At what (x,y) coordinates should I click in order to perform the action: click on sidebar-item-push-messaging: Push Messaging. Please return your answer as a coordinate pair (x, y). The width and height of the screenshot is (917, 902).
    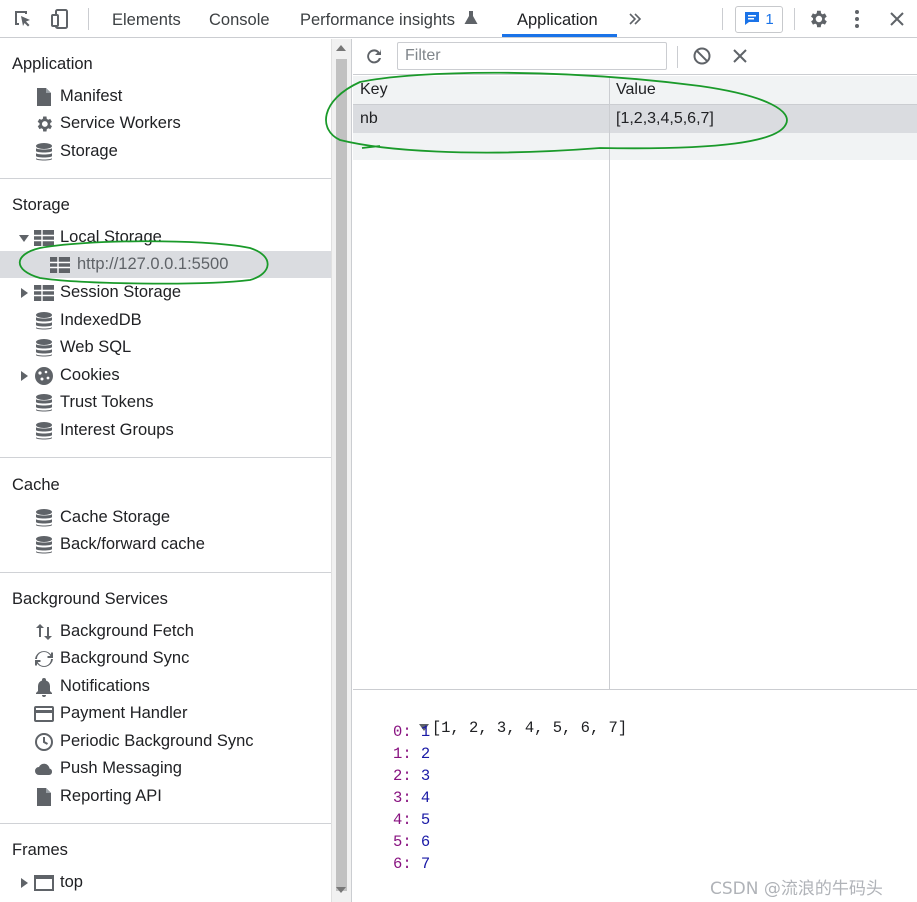
    Looking at the image, I should click on (165, 768).